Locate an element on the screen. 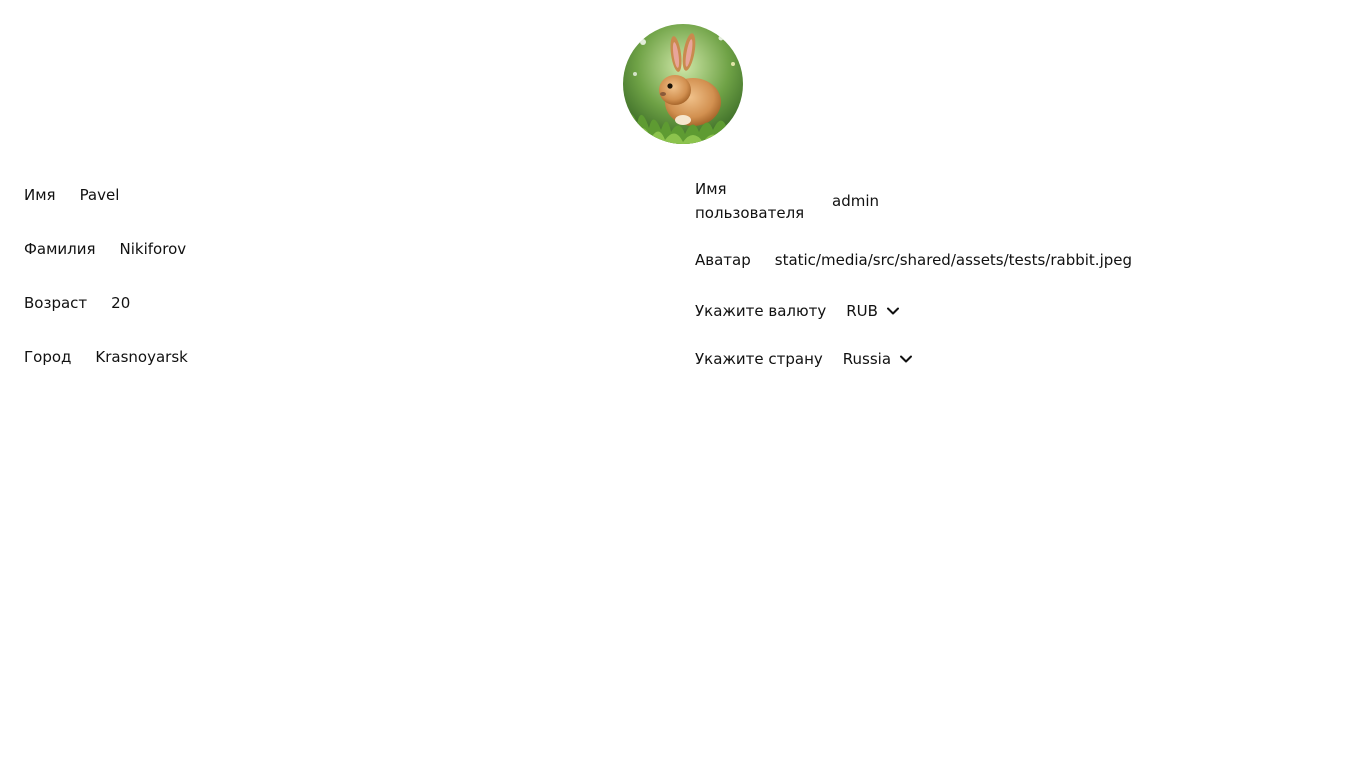 This screenshot has height=768, width=1366. currency-row: Укажите валюту RUB is located at coordinates (797, 311).